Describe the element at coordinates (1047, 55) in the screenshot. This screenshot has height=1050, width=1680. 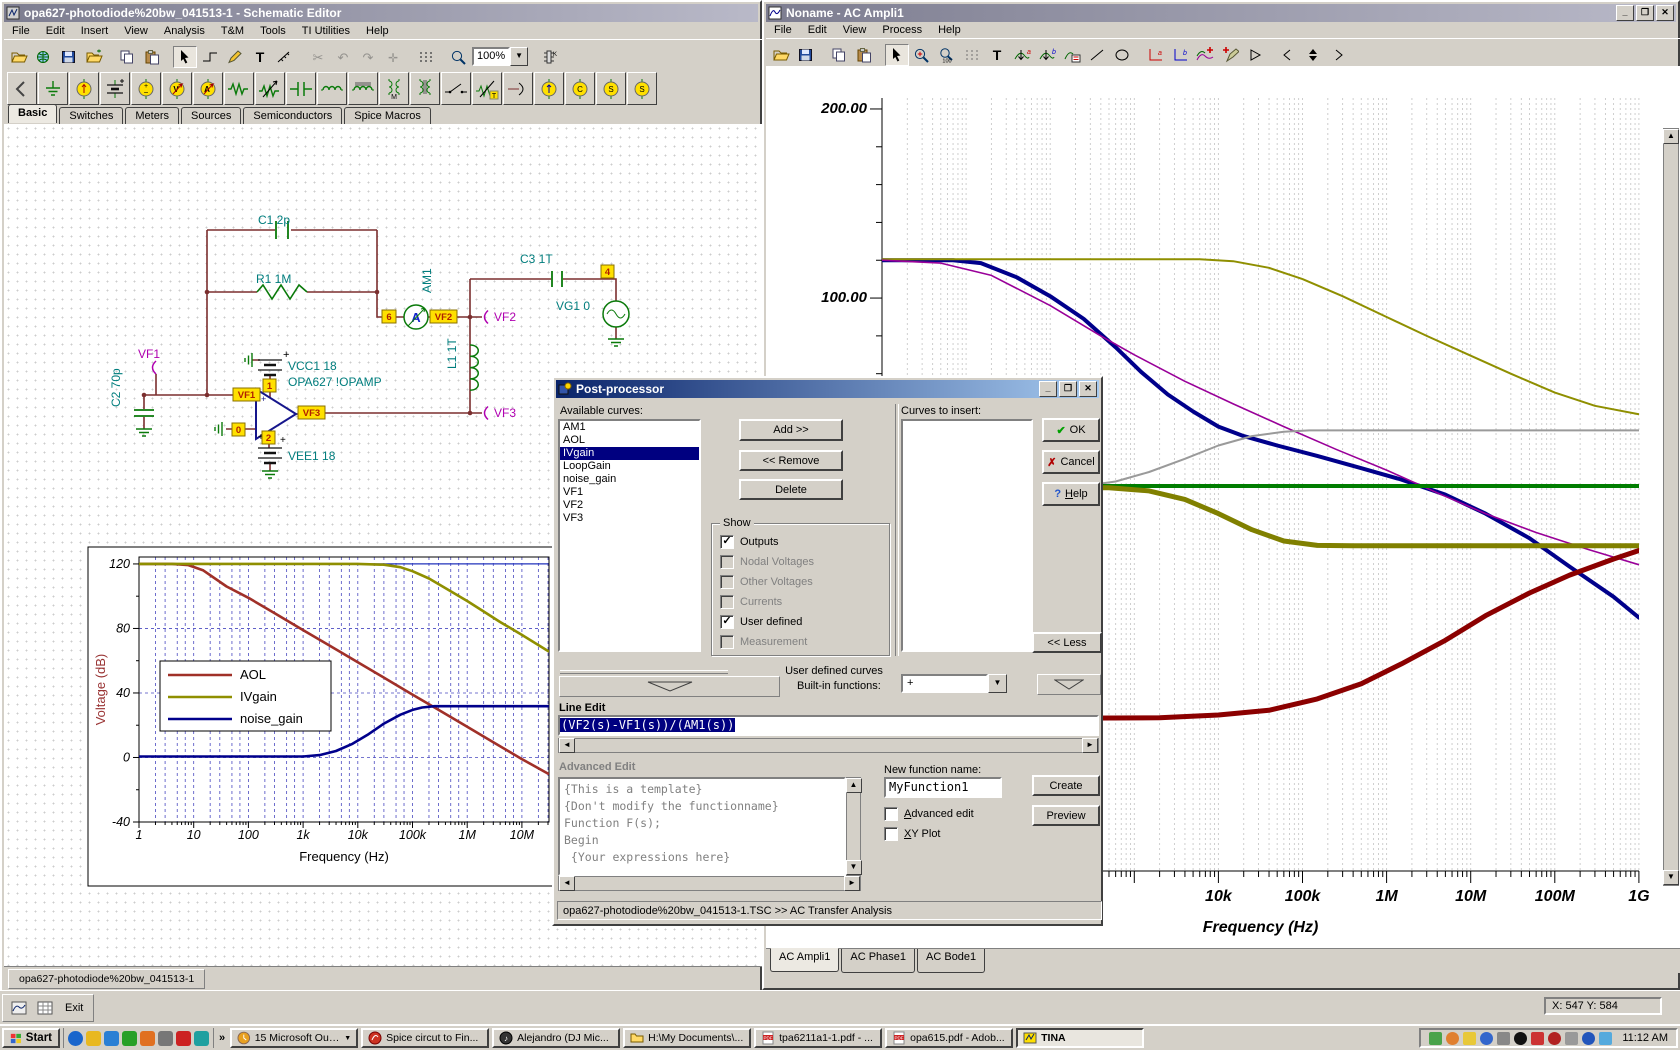
I see `cursor-b-button: b` at that location.